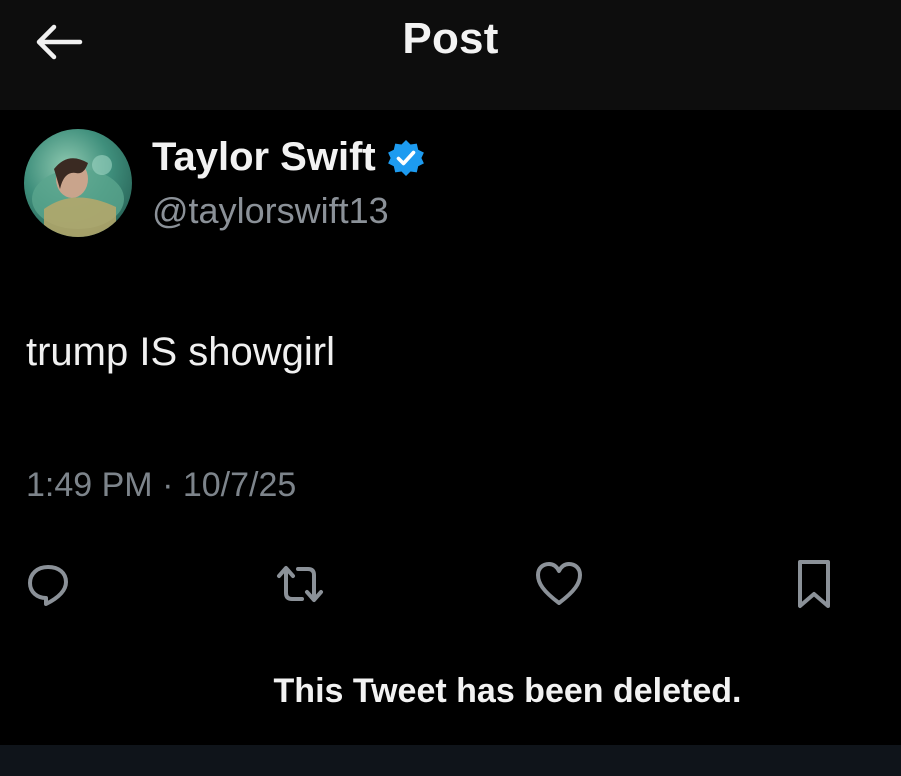 This screenshot has height=776, width=901. I want to click on reply-button, so click(48, 584).